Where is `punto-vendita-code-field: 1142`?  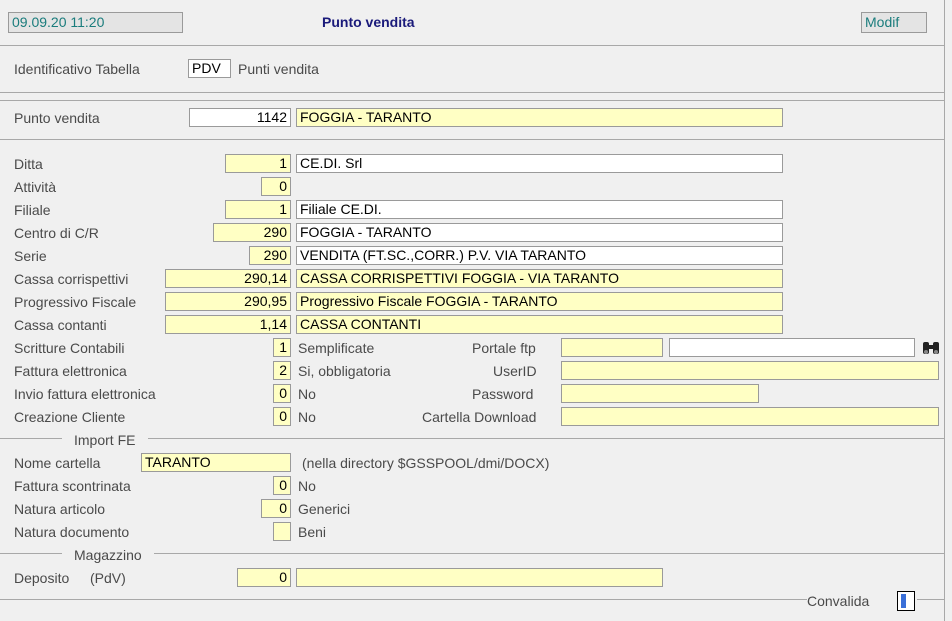
punto-vendita-code-field: 1142 is located at coordinates (240, 117).